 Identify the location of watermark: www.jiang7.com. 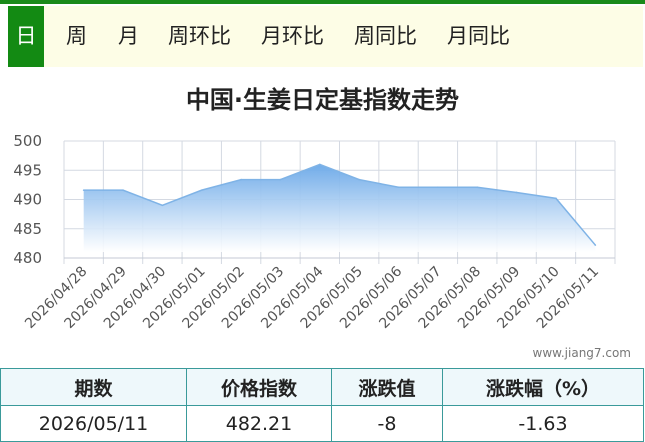
(581, 353).